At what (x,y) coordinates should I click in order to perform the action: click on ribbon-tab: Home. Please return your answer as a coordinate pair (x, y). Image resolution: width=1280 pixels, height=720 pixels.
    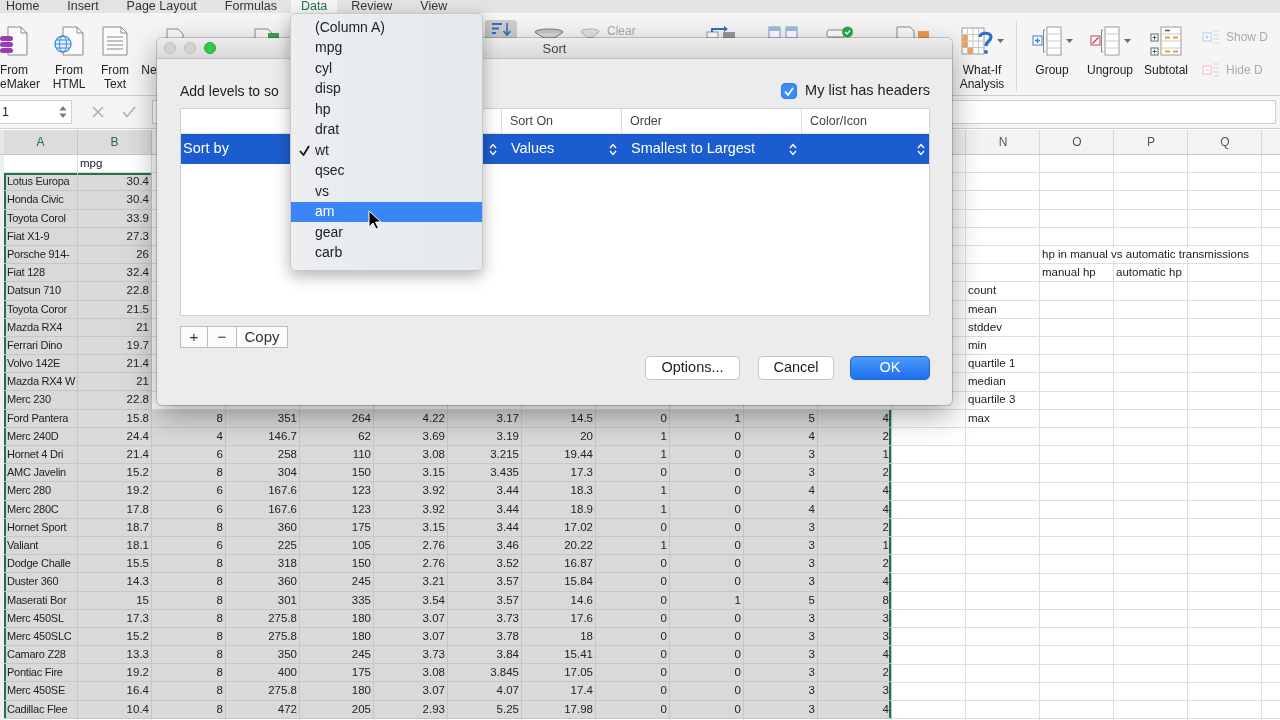
    Looking at the image, I should click on (27, 6).